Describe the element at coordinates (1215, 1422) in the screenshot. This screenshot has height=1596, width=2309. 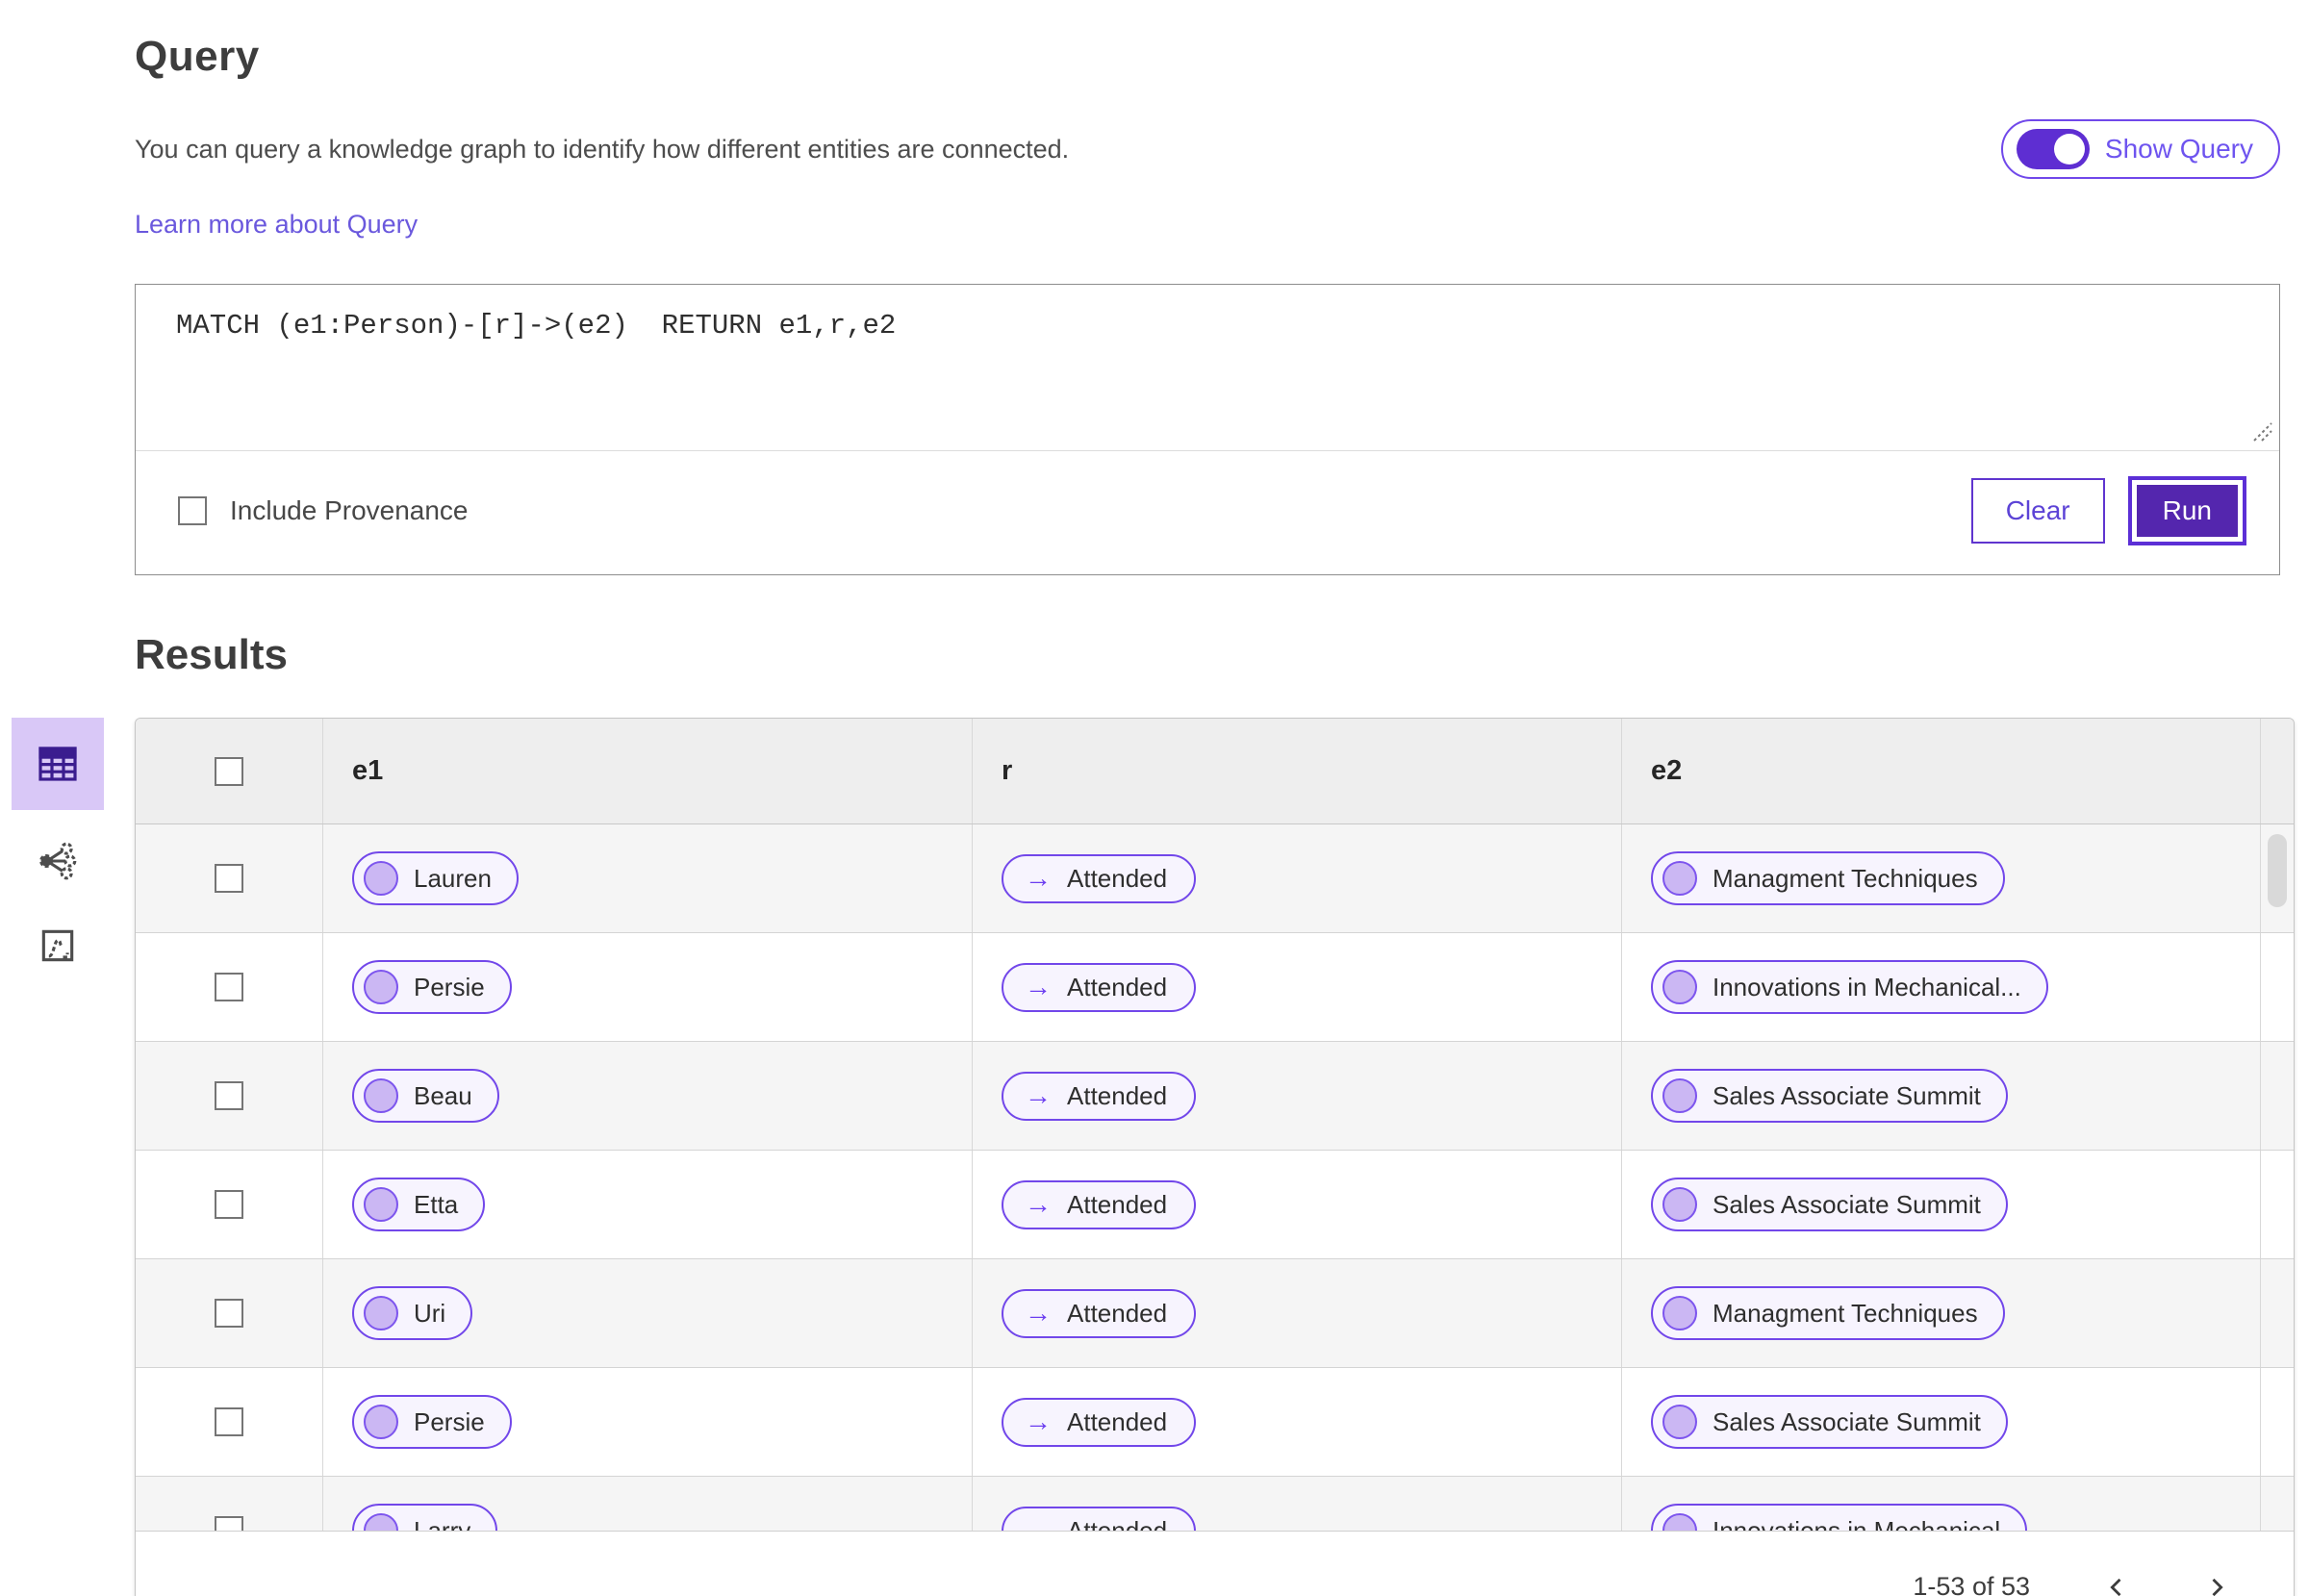
I see `table-row: Persie → Attended Sales Associate Summit` at that location.